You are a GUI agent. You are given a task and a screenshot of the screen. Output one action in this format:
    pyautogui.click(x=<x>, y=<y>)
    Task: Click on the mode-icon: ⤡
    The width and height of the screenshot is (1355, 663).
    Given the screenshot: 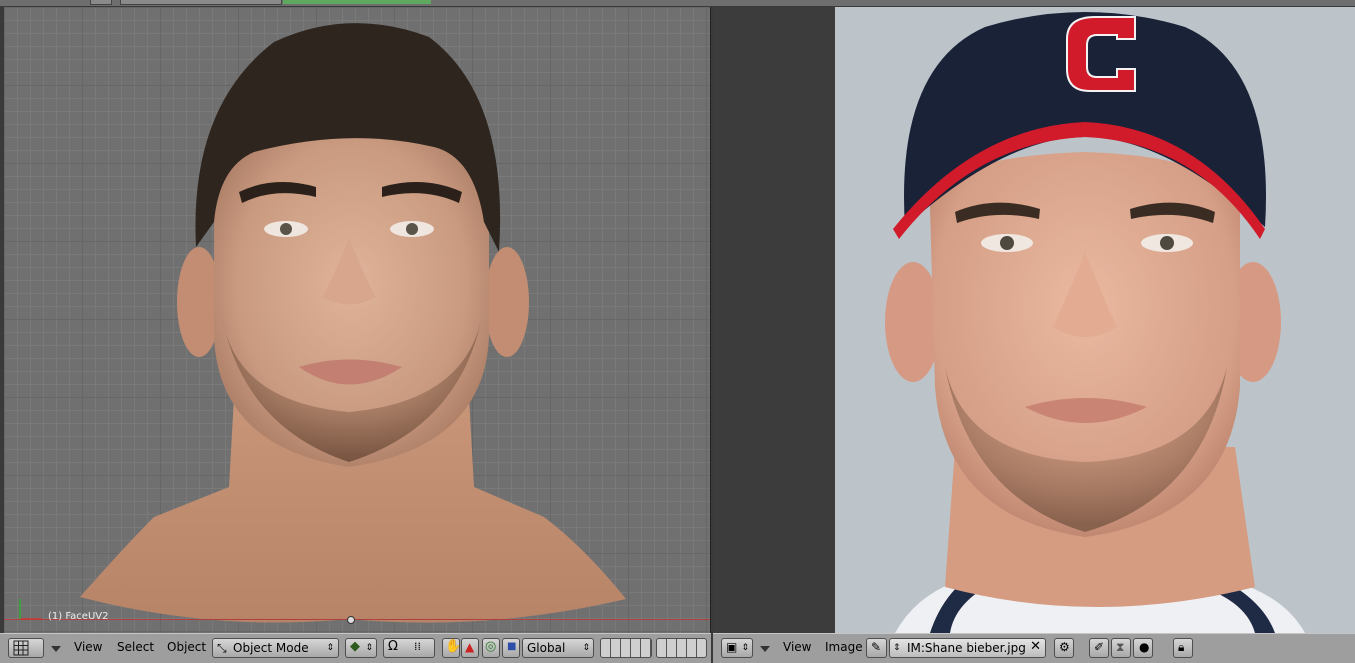 What is the action you would take?
    pyautogui.click(x=222, y=648)
    